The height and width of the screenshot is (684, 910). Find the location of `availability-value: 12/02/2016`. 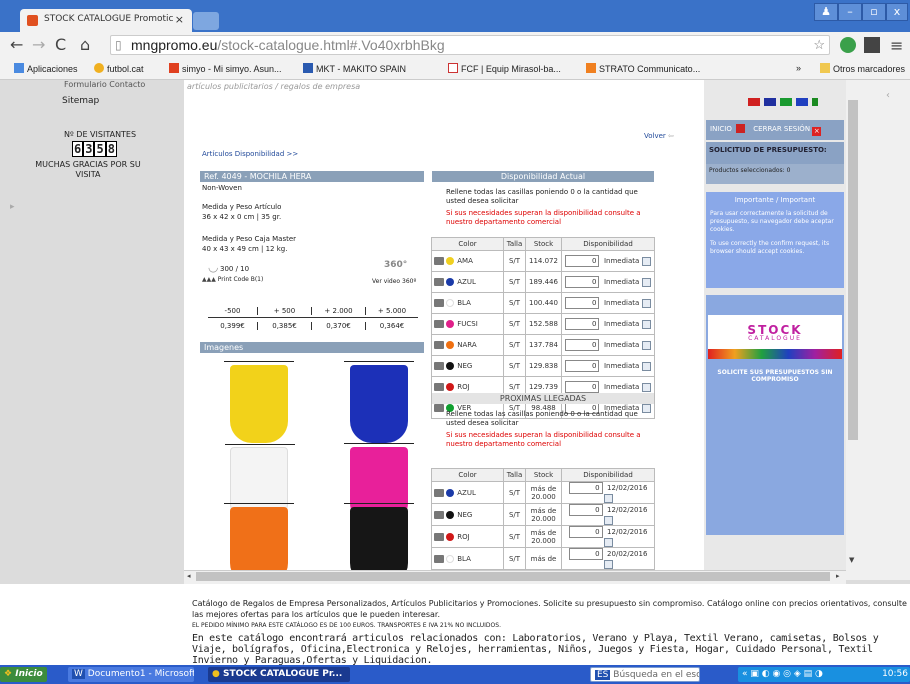

availability-value: 12/02/2016 is located at coordinates (627, 488).